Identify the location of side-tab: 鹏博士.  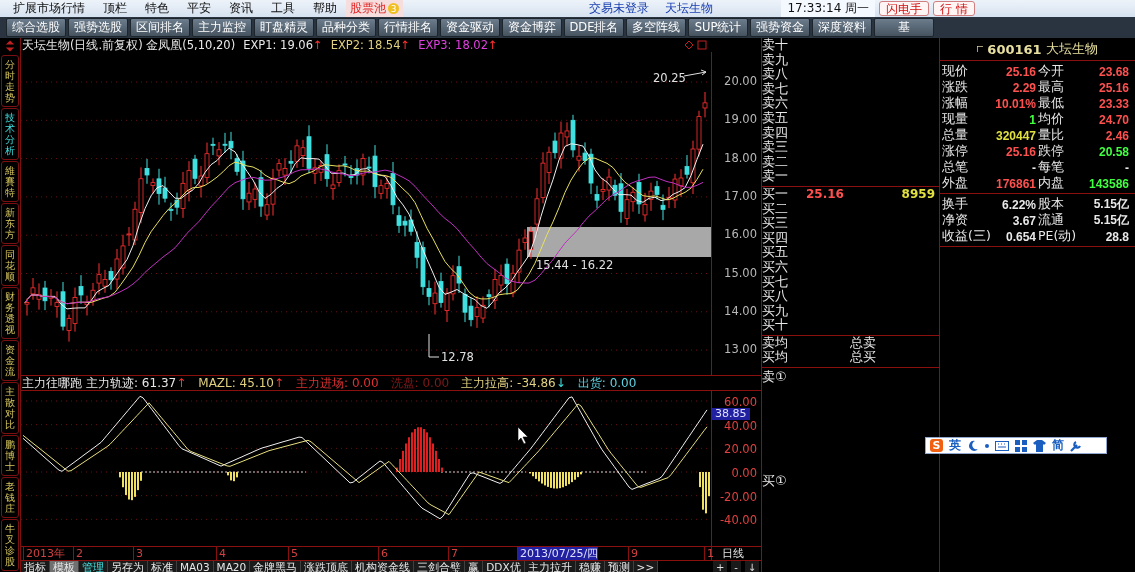
(10, 455).